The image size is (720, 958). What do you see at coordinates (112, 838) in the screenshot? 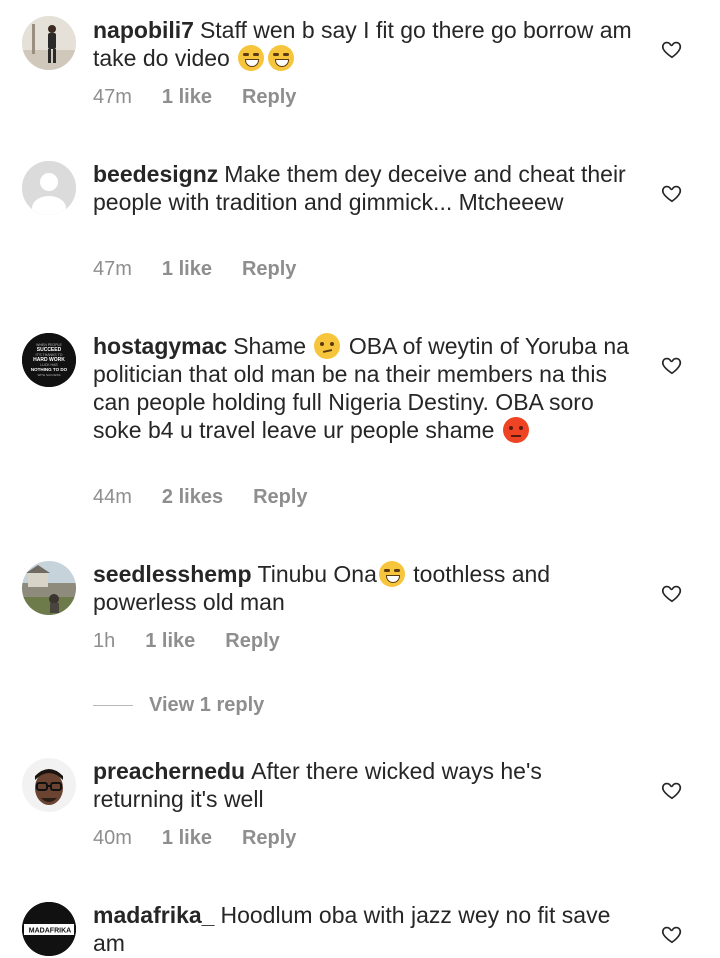
I see `comment-time: 40m` at bounding box center [112, 838].